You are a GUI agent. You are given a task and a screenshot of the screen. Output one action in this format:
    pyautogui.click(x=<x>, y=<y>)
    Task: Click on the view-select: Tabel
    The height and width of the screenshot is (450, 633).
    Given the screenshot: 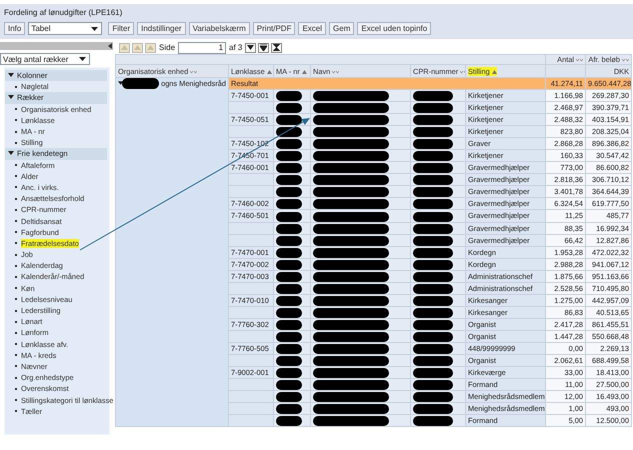 What is the action you would take?
    pyautogui.click(x=65, y=28)
    